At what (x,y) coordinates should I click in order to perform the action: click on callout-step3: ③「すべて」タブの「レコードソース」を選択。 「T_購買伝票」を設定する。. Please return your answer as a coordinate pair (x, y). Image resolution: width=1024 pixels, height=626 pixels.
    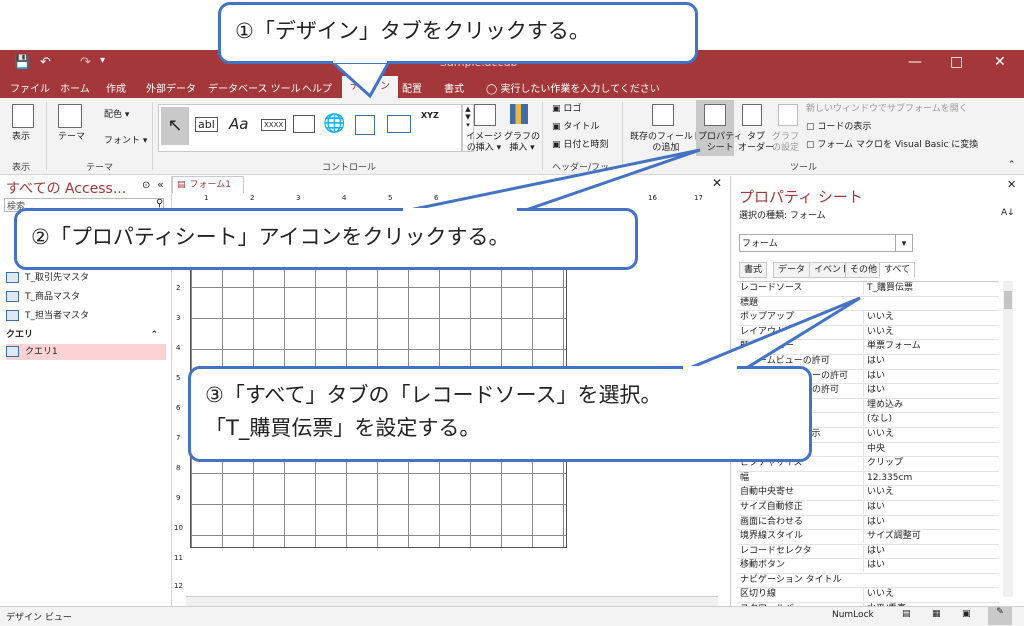
    Looking at the image, I should click on (500, 414).